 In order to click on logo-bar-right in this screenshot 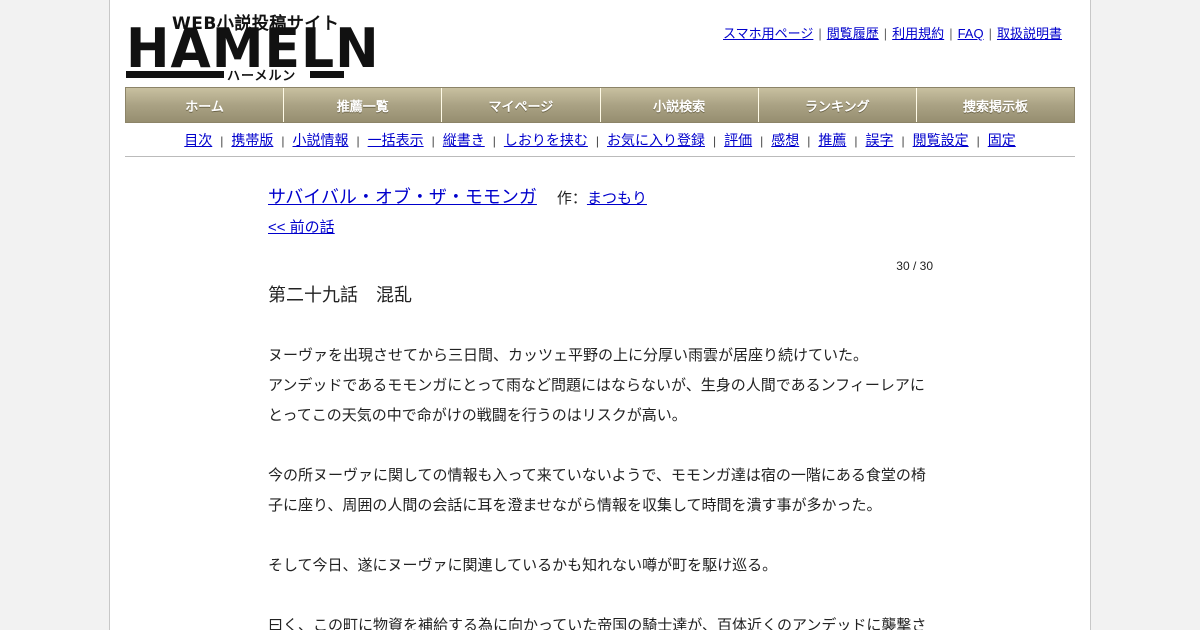, I will do `click(327, 74)`.